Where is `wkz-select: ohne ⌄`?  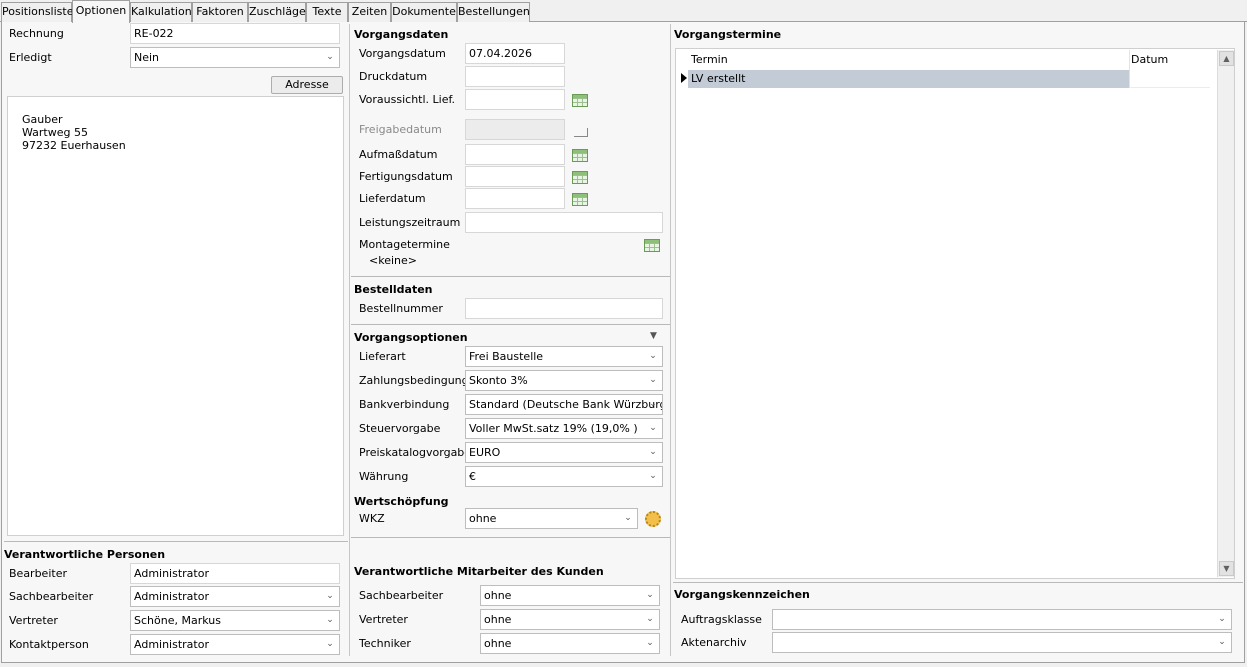 wkz-select: ohne ⌄ is located at coordinates (551, 518).